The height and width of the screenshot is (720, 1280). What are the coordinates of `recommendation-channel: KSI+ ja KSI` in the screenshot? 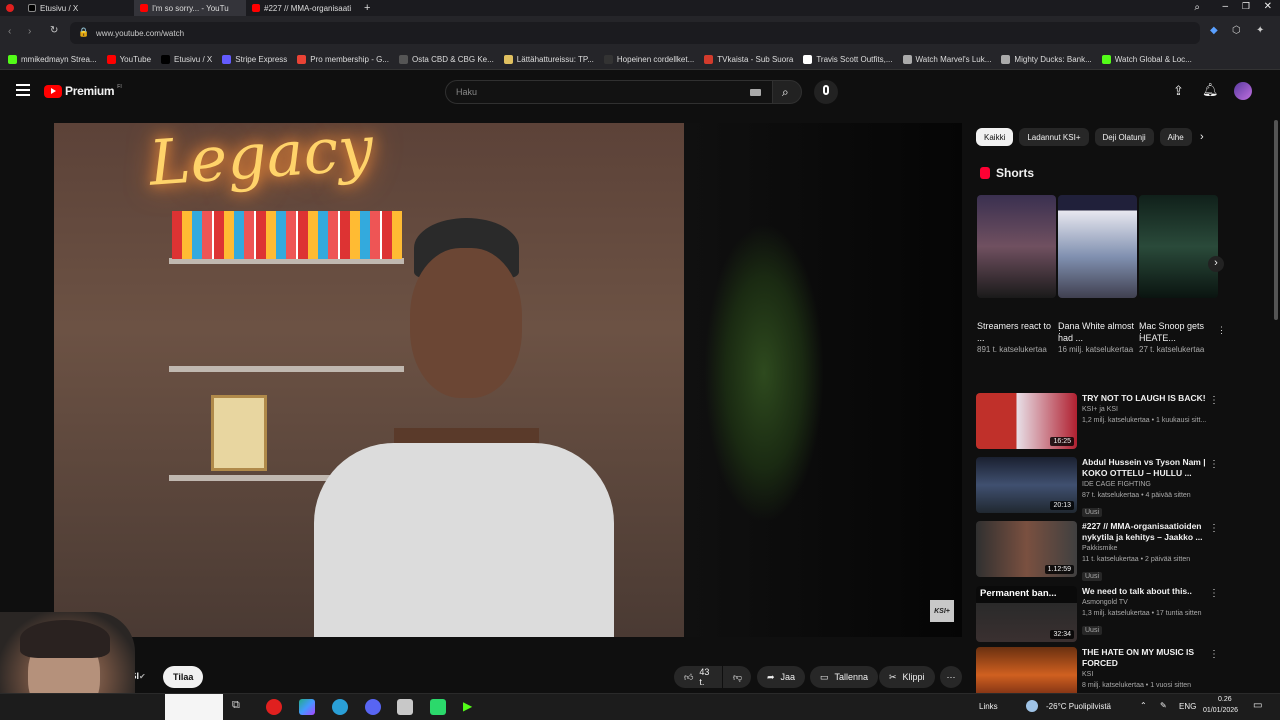 It's located at (1146, 409).